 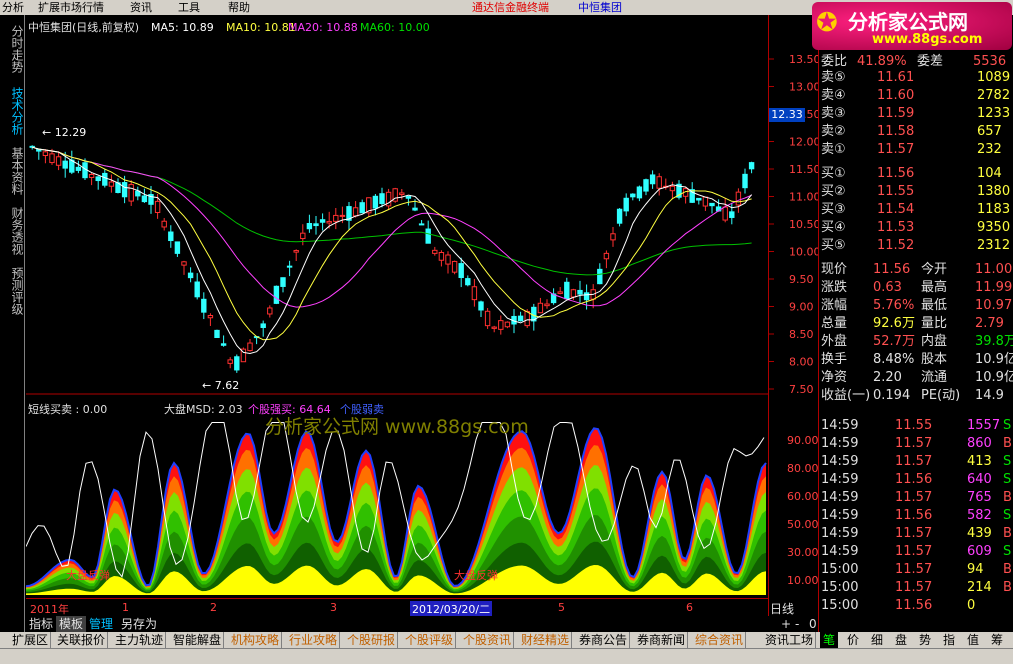 I want to click on price-tick: 9.00, so click(x=801, y=307).